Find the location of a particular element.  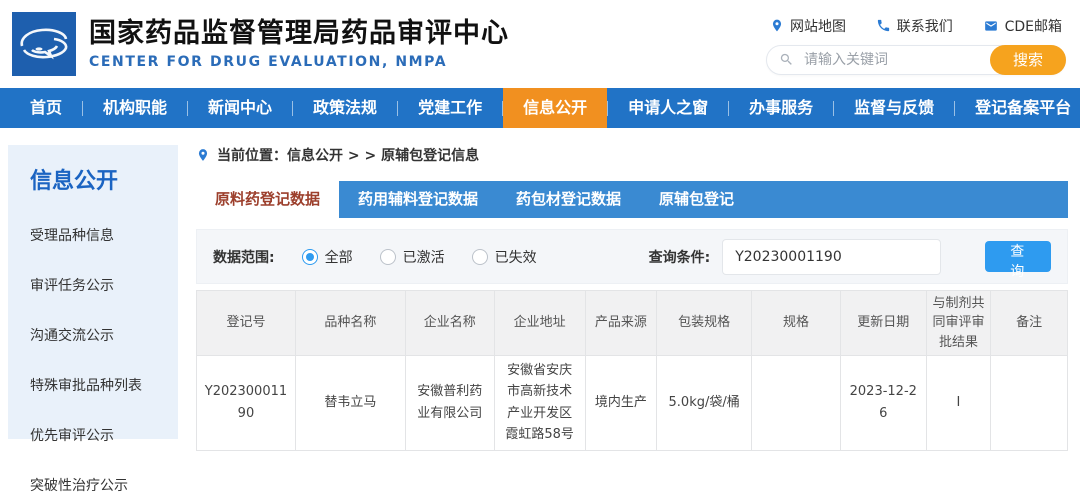

nav-item-8: 监督与反馈 is located at coordinates (894, 108).